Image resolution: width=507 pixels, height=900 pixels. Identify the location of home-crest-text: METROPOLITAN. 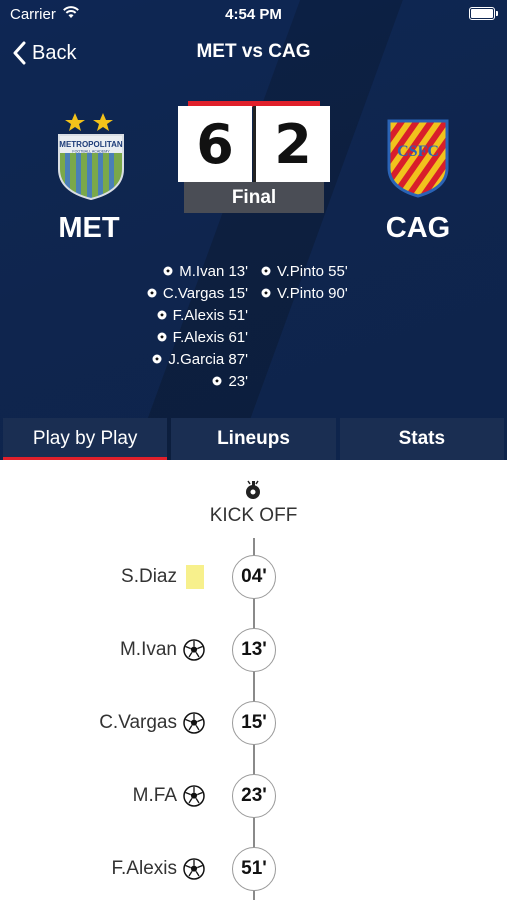
(91, 144).